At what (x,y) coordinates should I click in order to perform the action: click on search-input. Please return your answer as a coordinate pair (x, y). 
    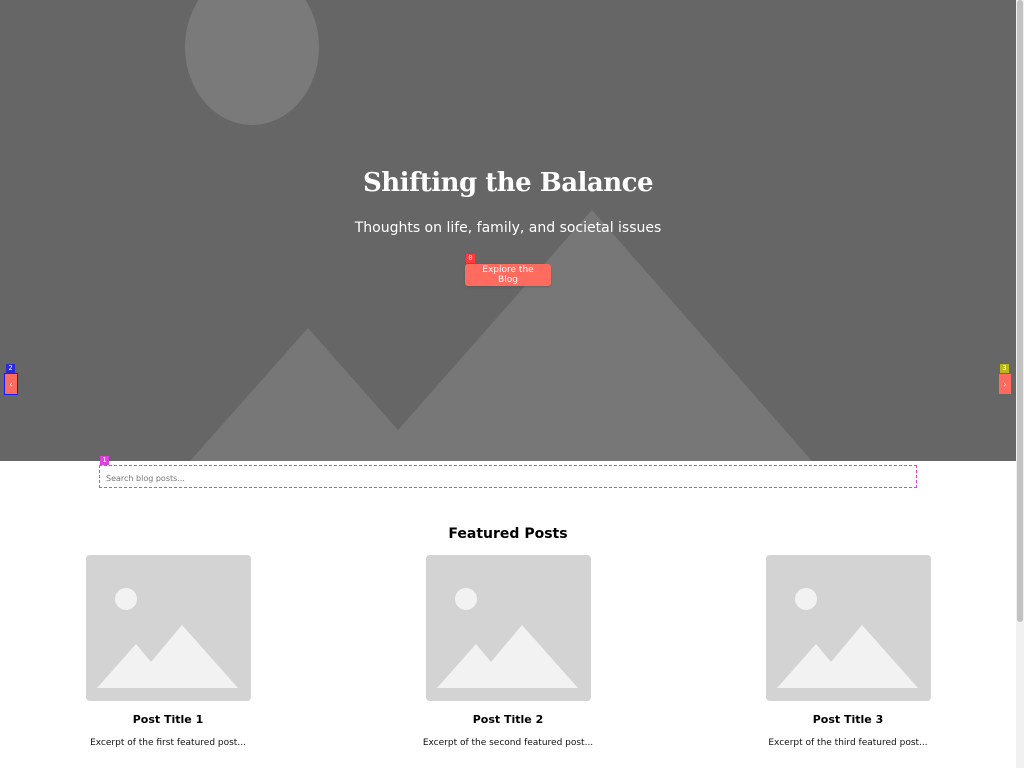
    Looking at the image, I should click on (508, 478).